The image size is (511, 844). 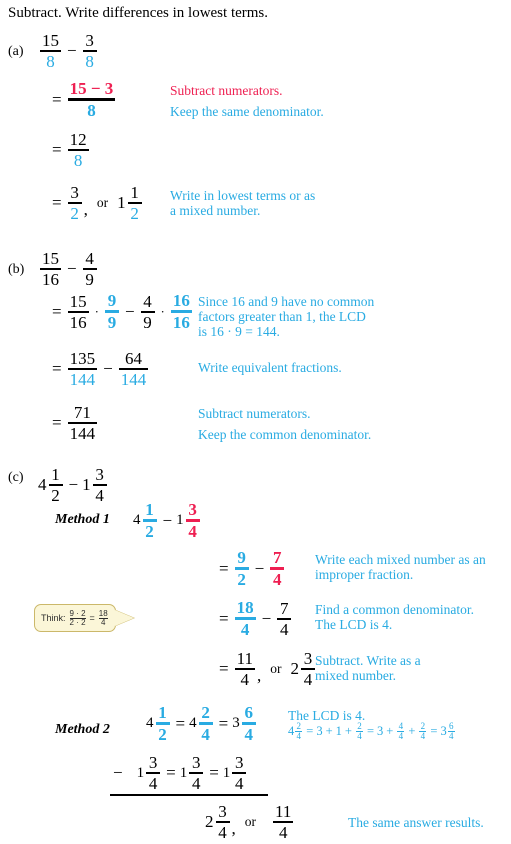 What do you see at coordinates (82, 519) in the screenshot?
I see `method-1-title: Method 1` at bounding box center [82, 519].